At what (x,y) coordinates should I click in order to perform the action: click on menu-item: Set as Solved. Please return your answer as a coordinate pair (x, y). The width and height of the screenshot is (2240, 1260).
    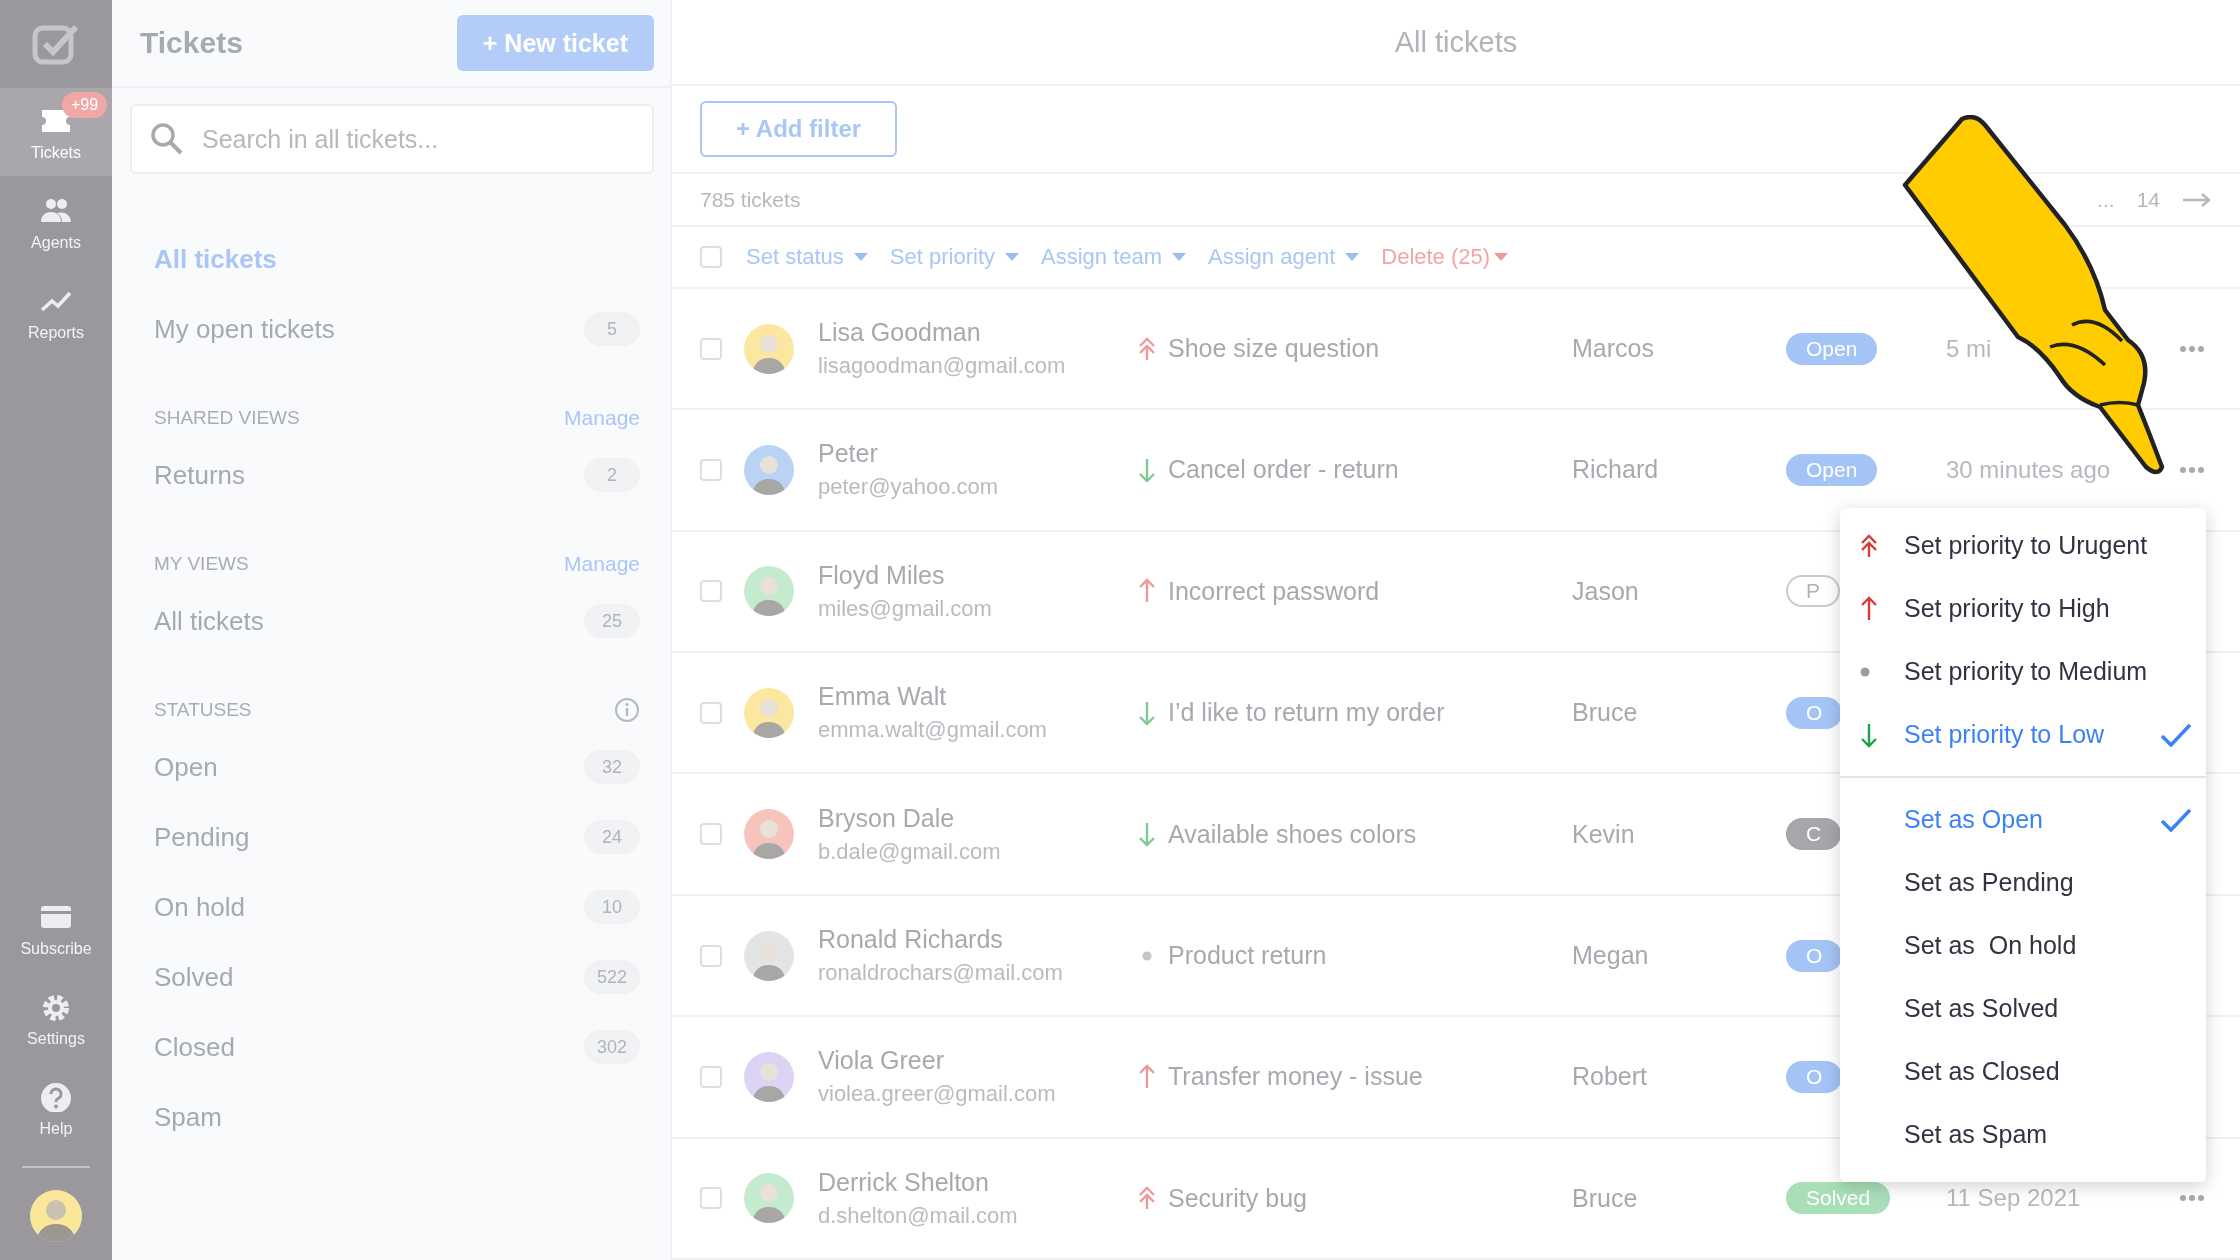
    Looking at the image, I should click on (2023, 1008).